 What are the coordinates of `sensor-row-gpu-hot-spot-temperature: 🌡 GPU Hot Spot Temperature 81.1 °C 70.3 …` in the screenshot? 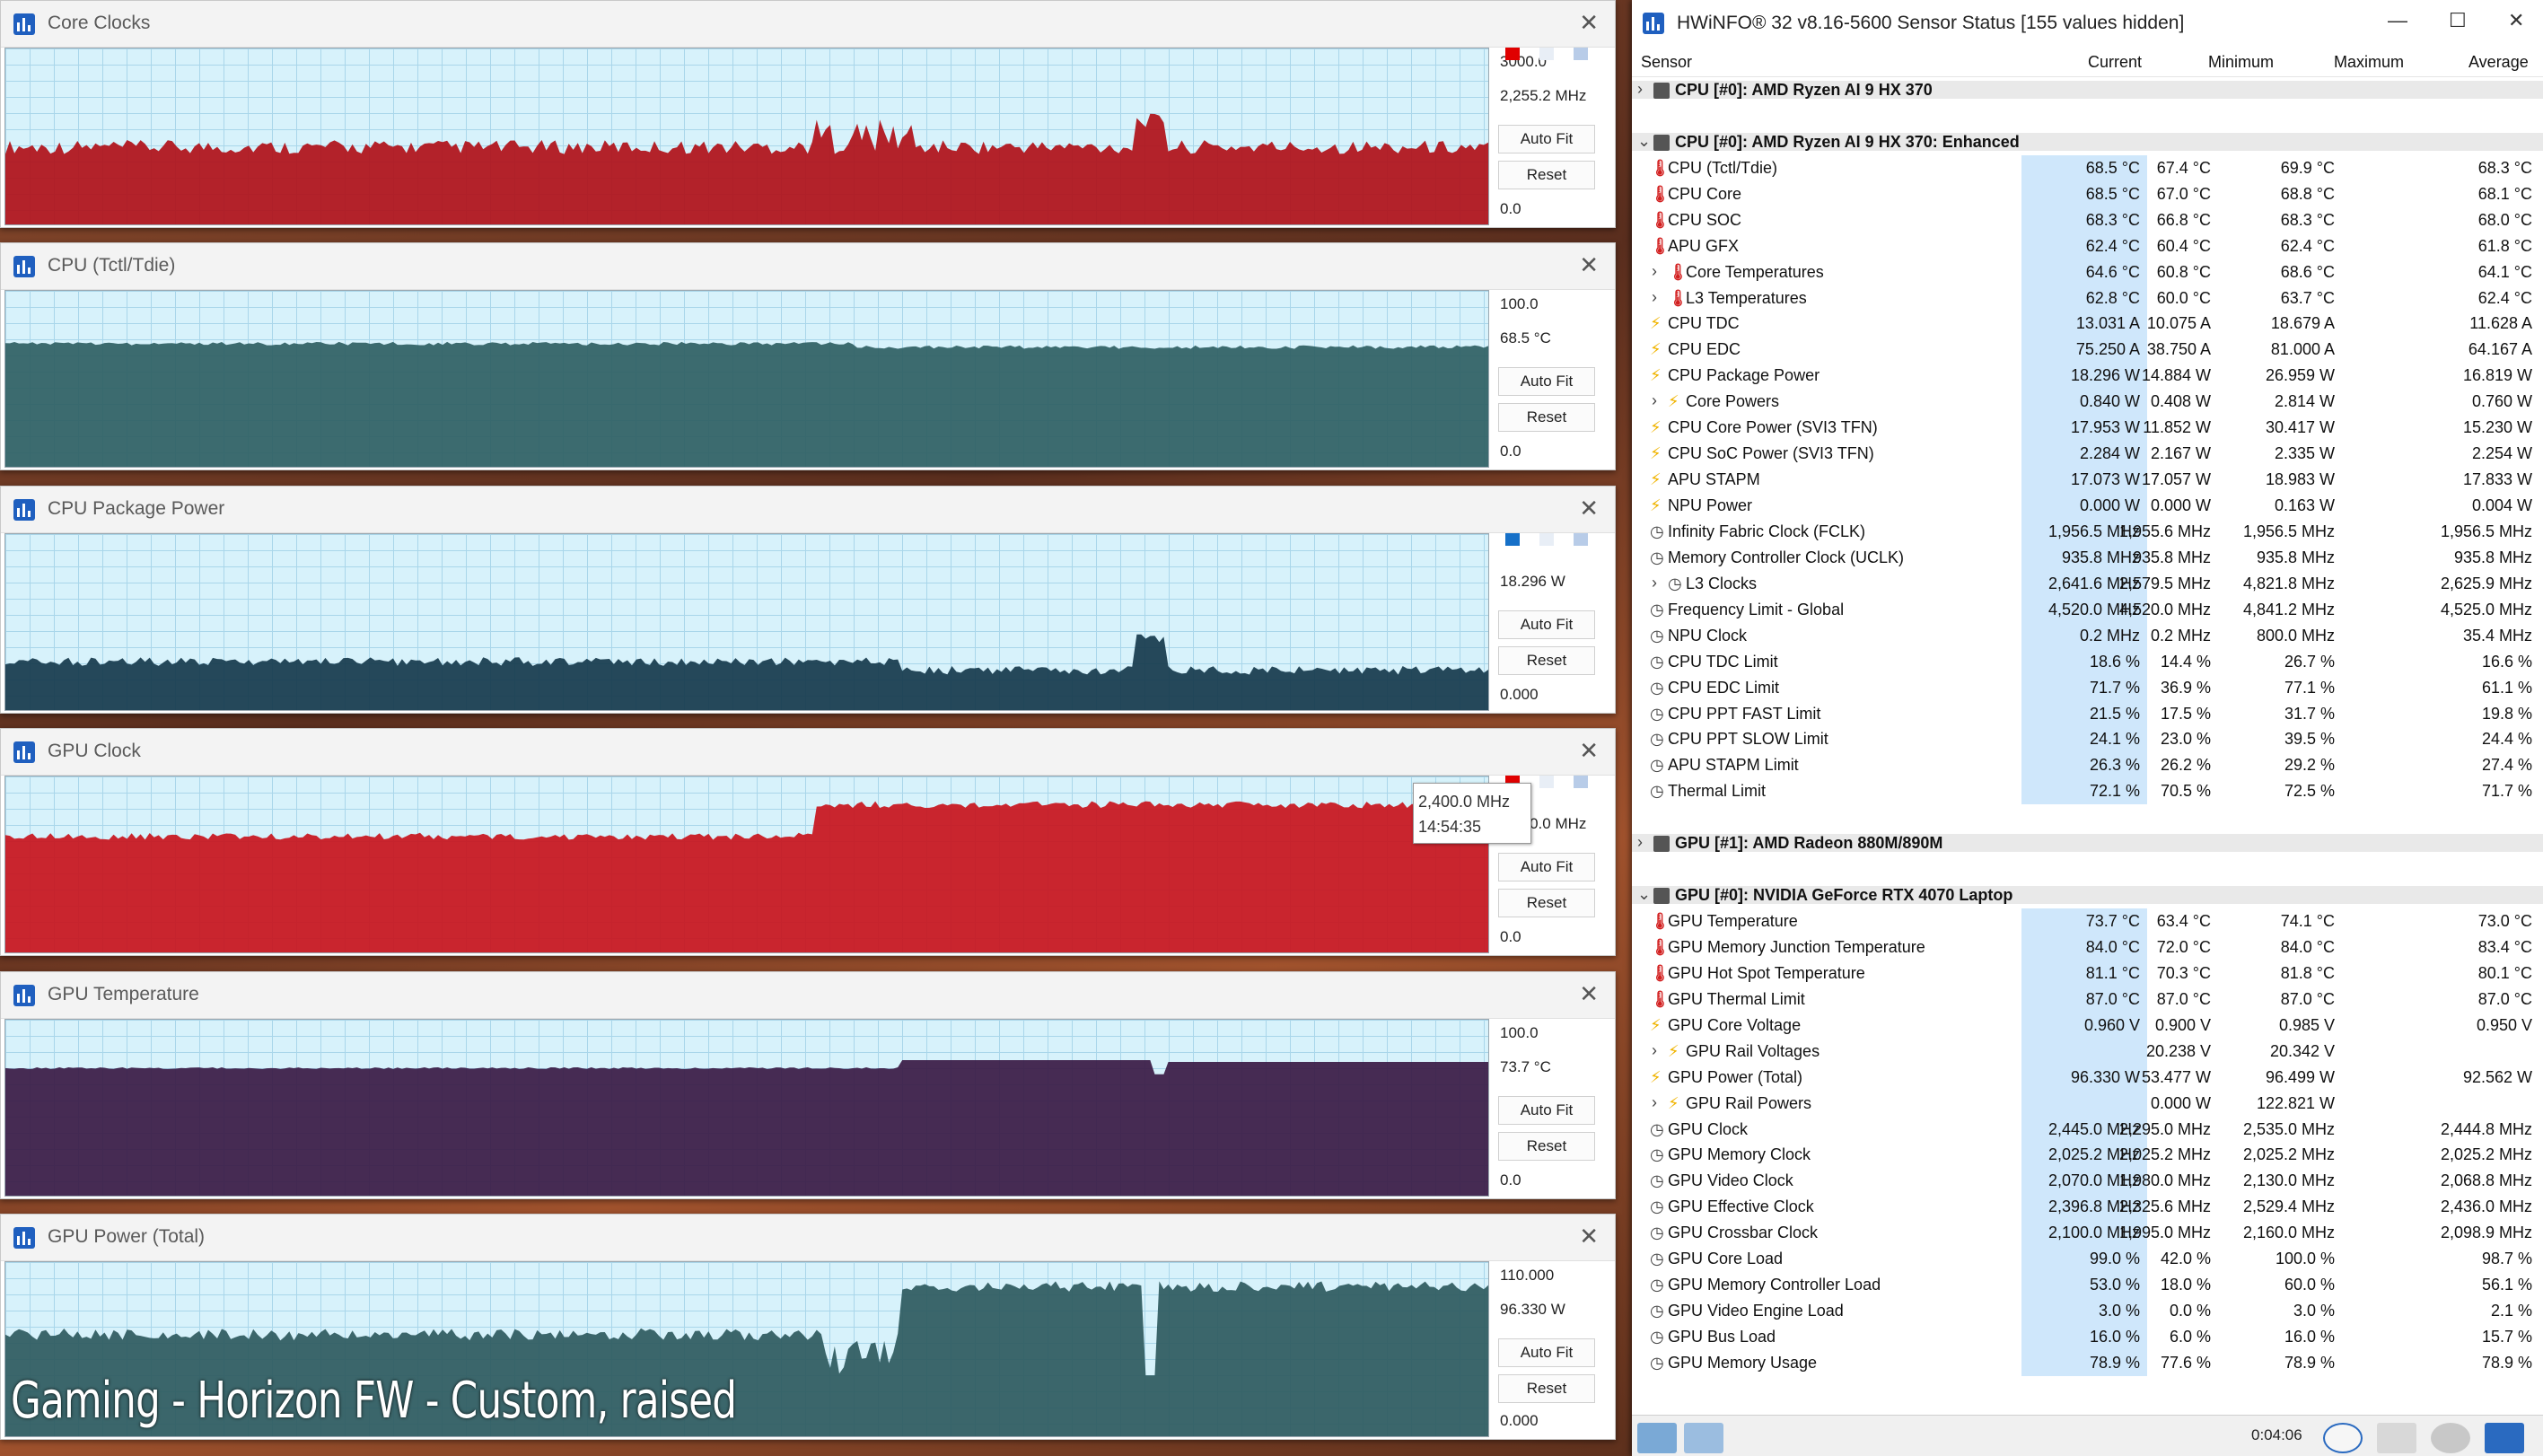 It's located at (2087, 974).